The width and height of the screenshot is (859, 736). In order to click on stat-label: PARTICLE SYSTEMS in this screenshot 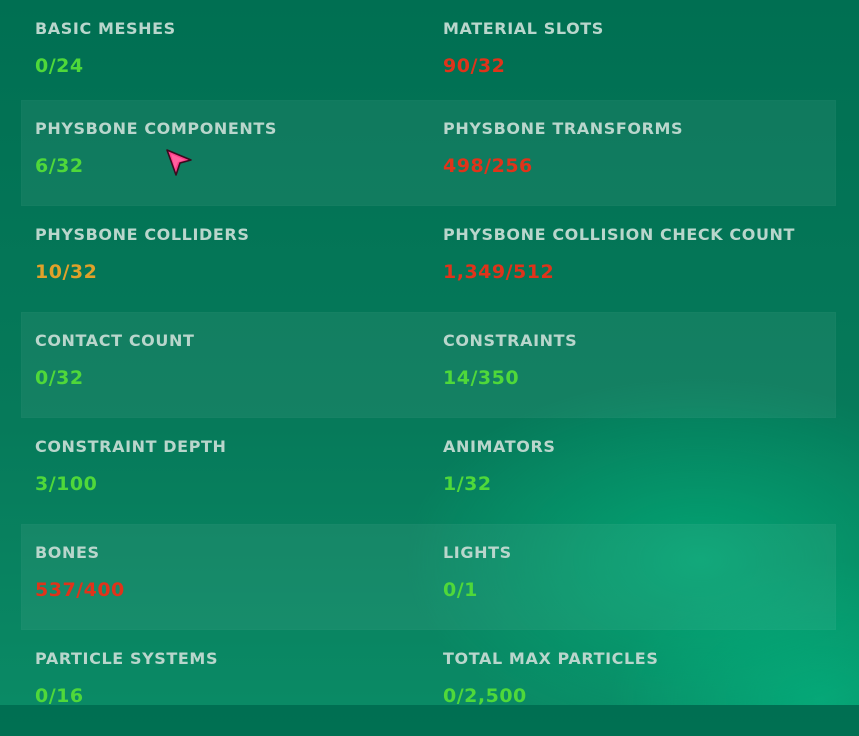, I will do `click(127, 658)`.